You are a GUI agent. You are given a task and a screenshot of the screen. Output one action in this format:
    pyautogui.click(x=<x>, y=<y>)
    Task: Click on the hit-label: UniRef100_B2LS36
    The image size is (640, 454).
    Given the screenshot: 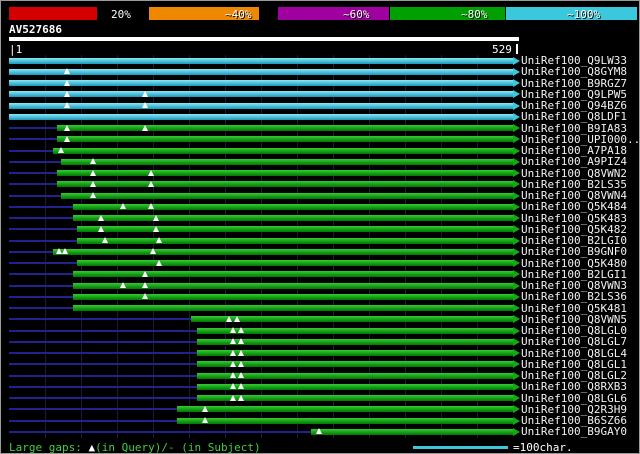 What is the action you would take?
    pyautogui.click(x=574, y=297)
    